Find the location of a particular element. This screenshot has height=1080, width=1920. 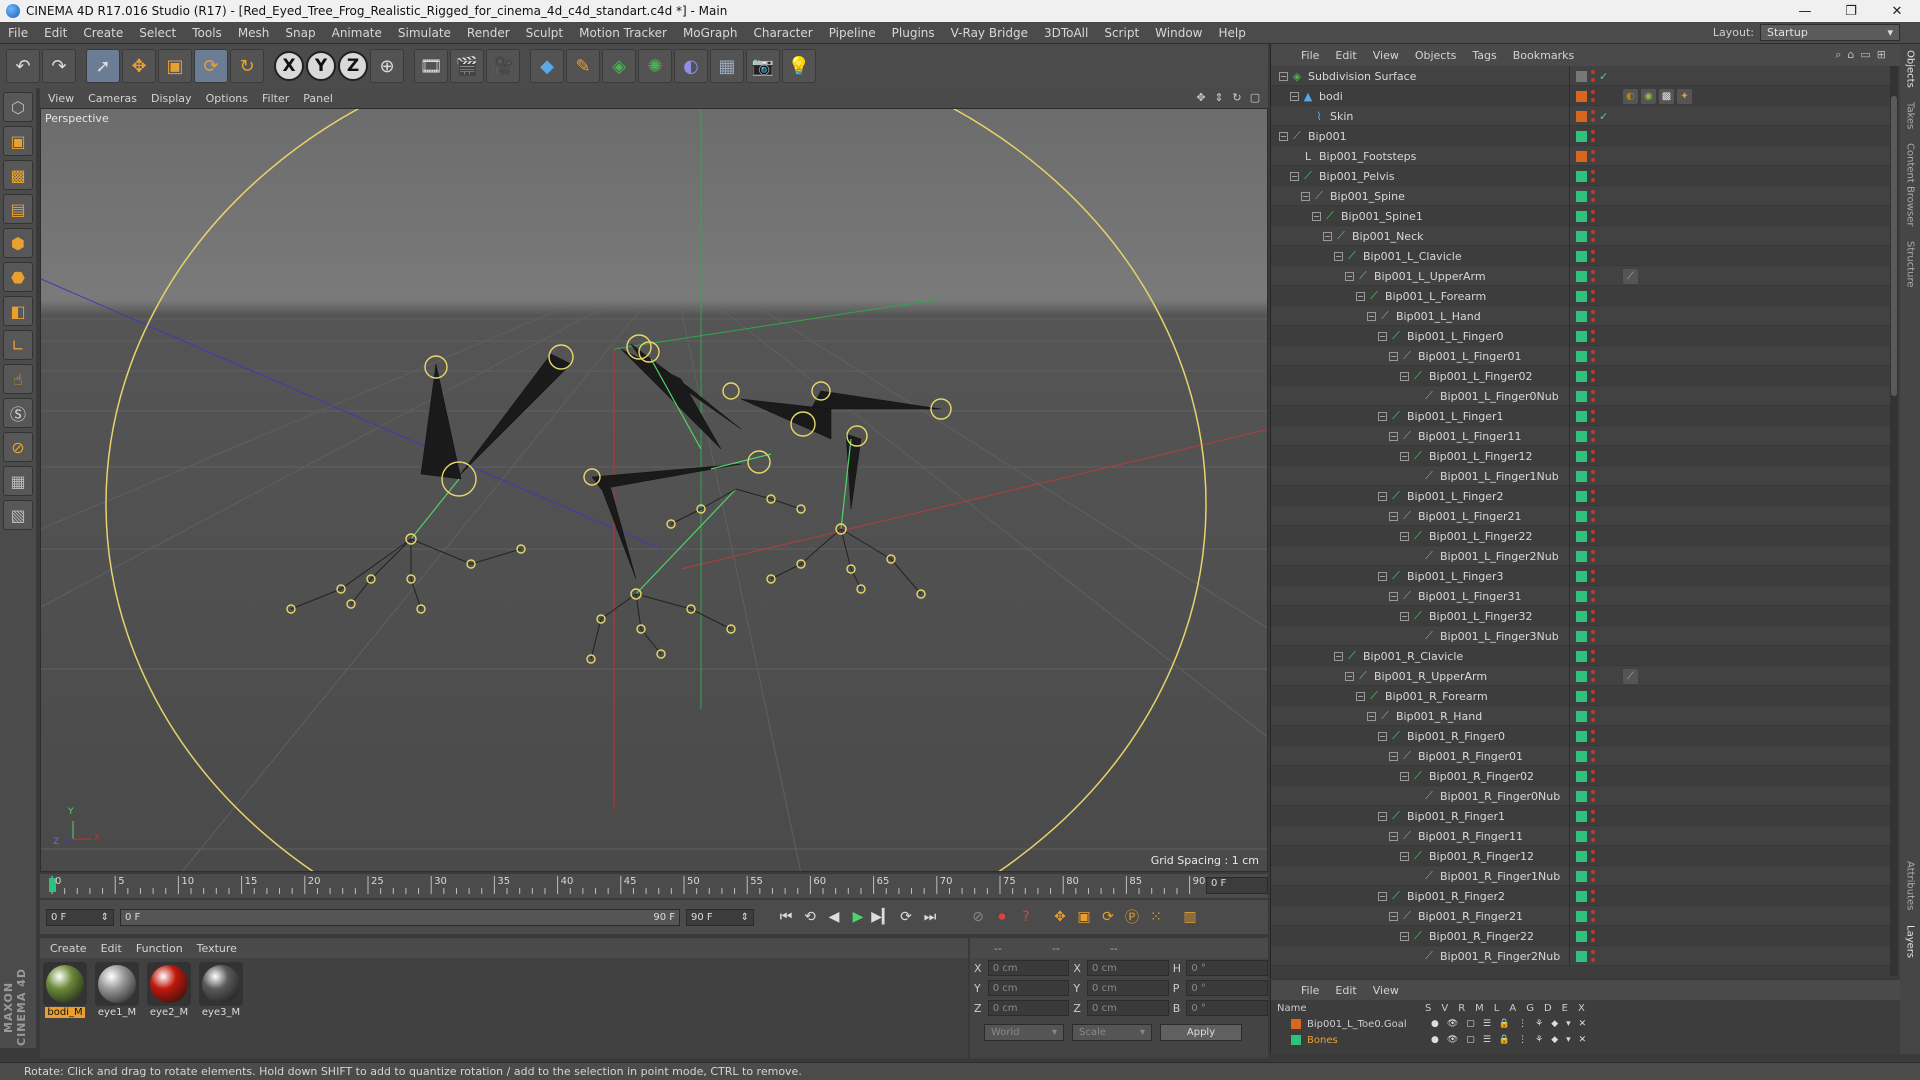

object-row: − ⟋ Bip001_R_Clavicle is located at coordinates (1581, 656).